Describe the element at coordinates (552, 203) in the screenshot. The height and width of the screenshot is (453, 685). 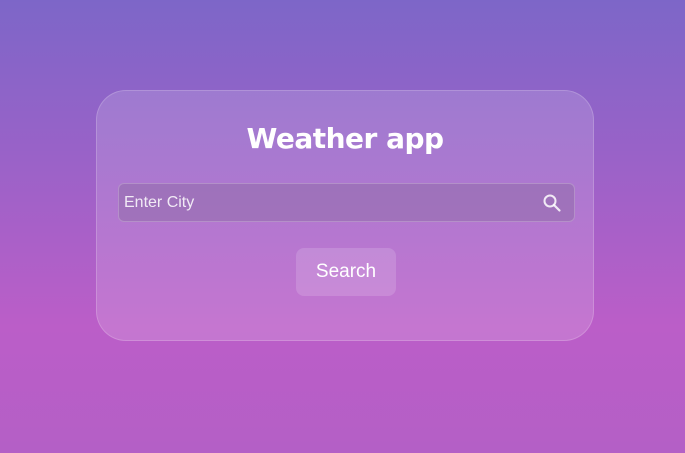
I see `search-icon` at that location.